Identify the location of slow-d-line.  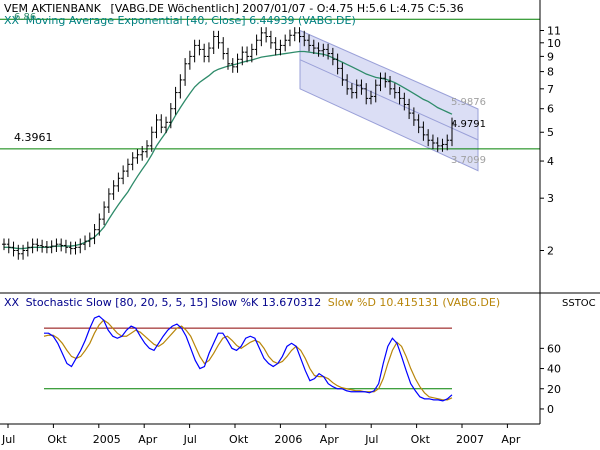
(248, 360).